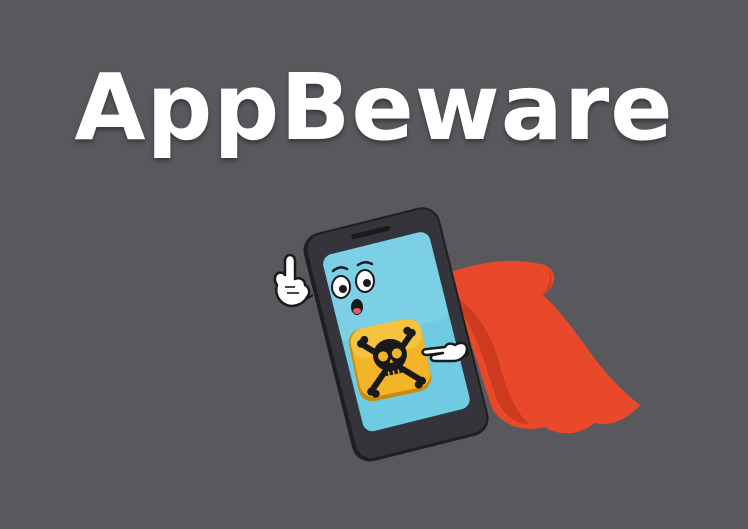 This screenshot has width=748, height=529. What do you see at coordinates (390, 360) in the screenshot?
I see `skull-crossbones-icon` at bounding box center [390, 360].